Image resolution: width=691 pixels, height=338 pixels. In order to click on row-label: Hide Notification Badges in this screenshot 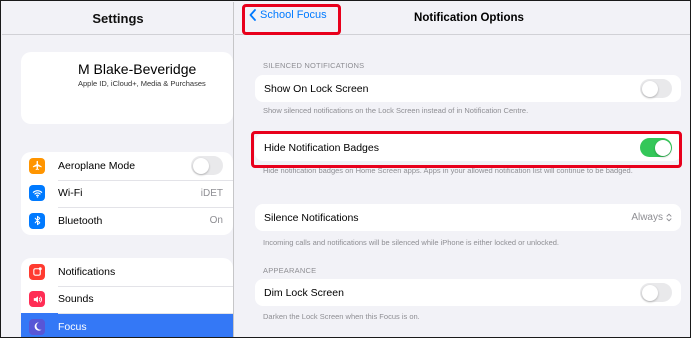, I will do `click(321, 147)`.